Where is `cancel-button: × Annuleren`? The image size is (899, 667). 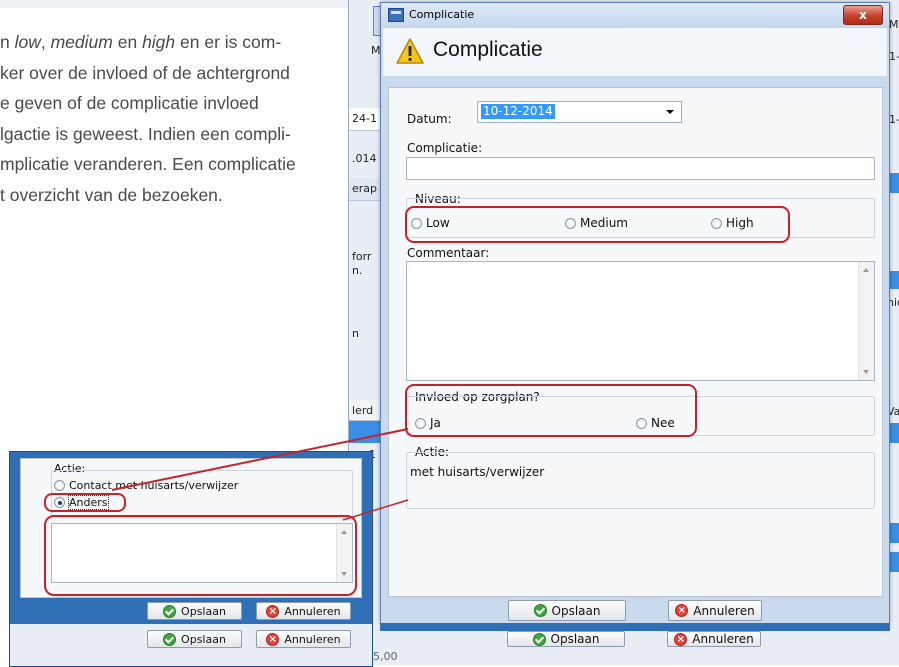
cancel-button: × Annuleren is located at coordinates (715, 610).